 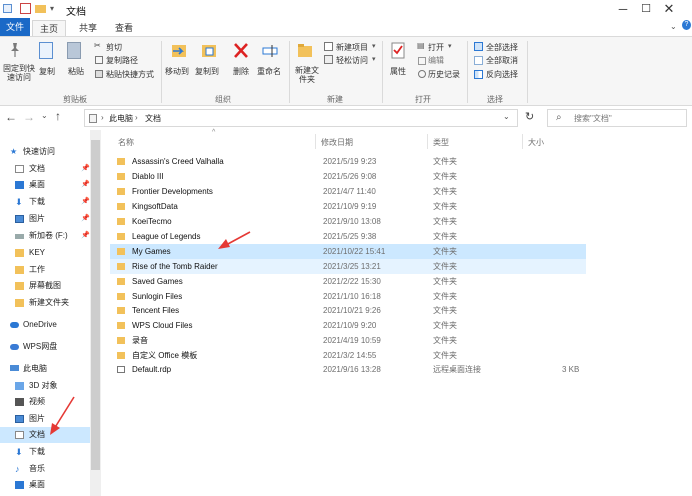 I want to click on nav-item-work: 工作, so click(x=45, y=270).